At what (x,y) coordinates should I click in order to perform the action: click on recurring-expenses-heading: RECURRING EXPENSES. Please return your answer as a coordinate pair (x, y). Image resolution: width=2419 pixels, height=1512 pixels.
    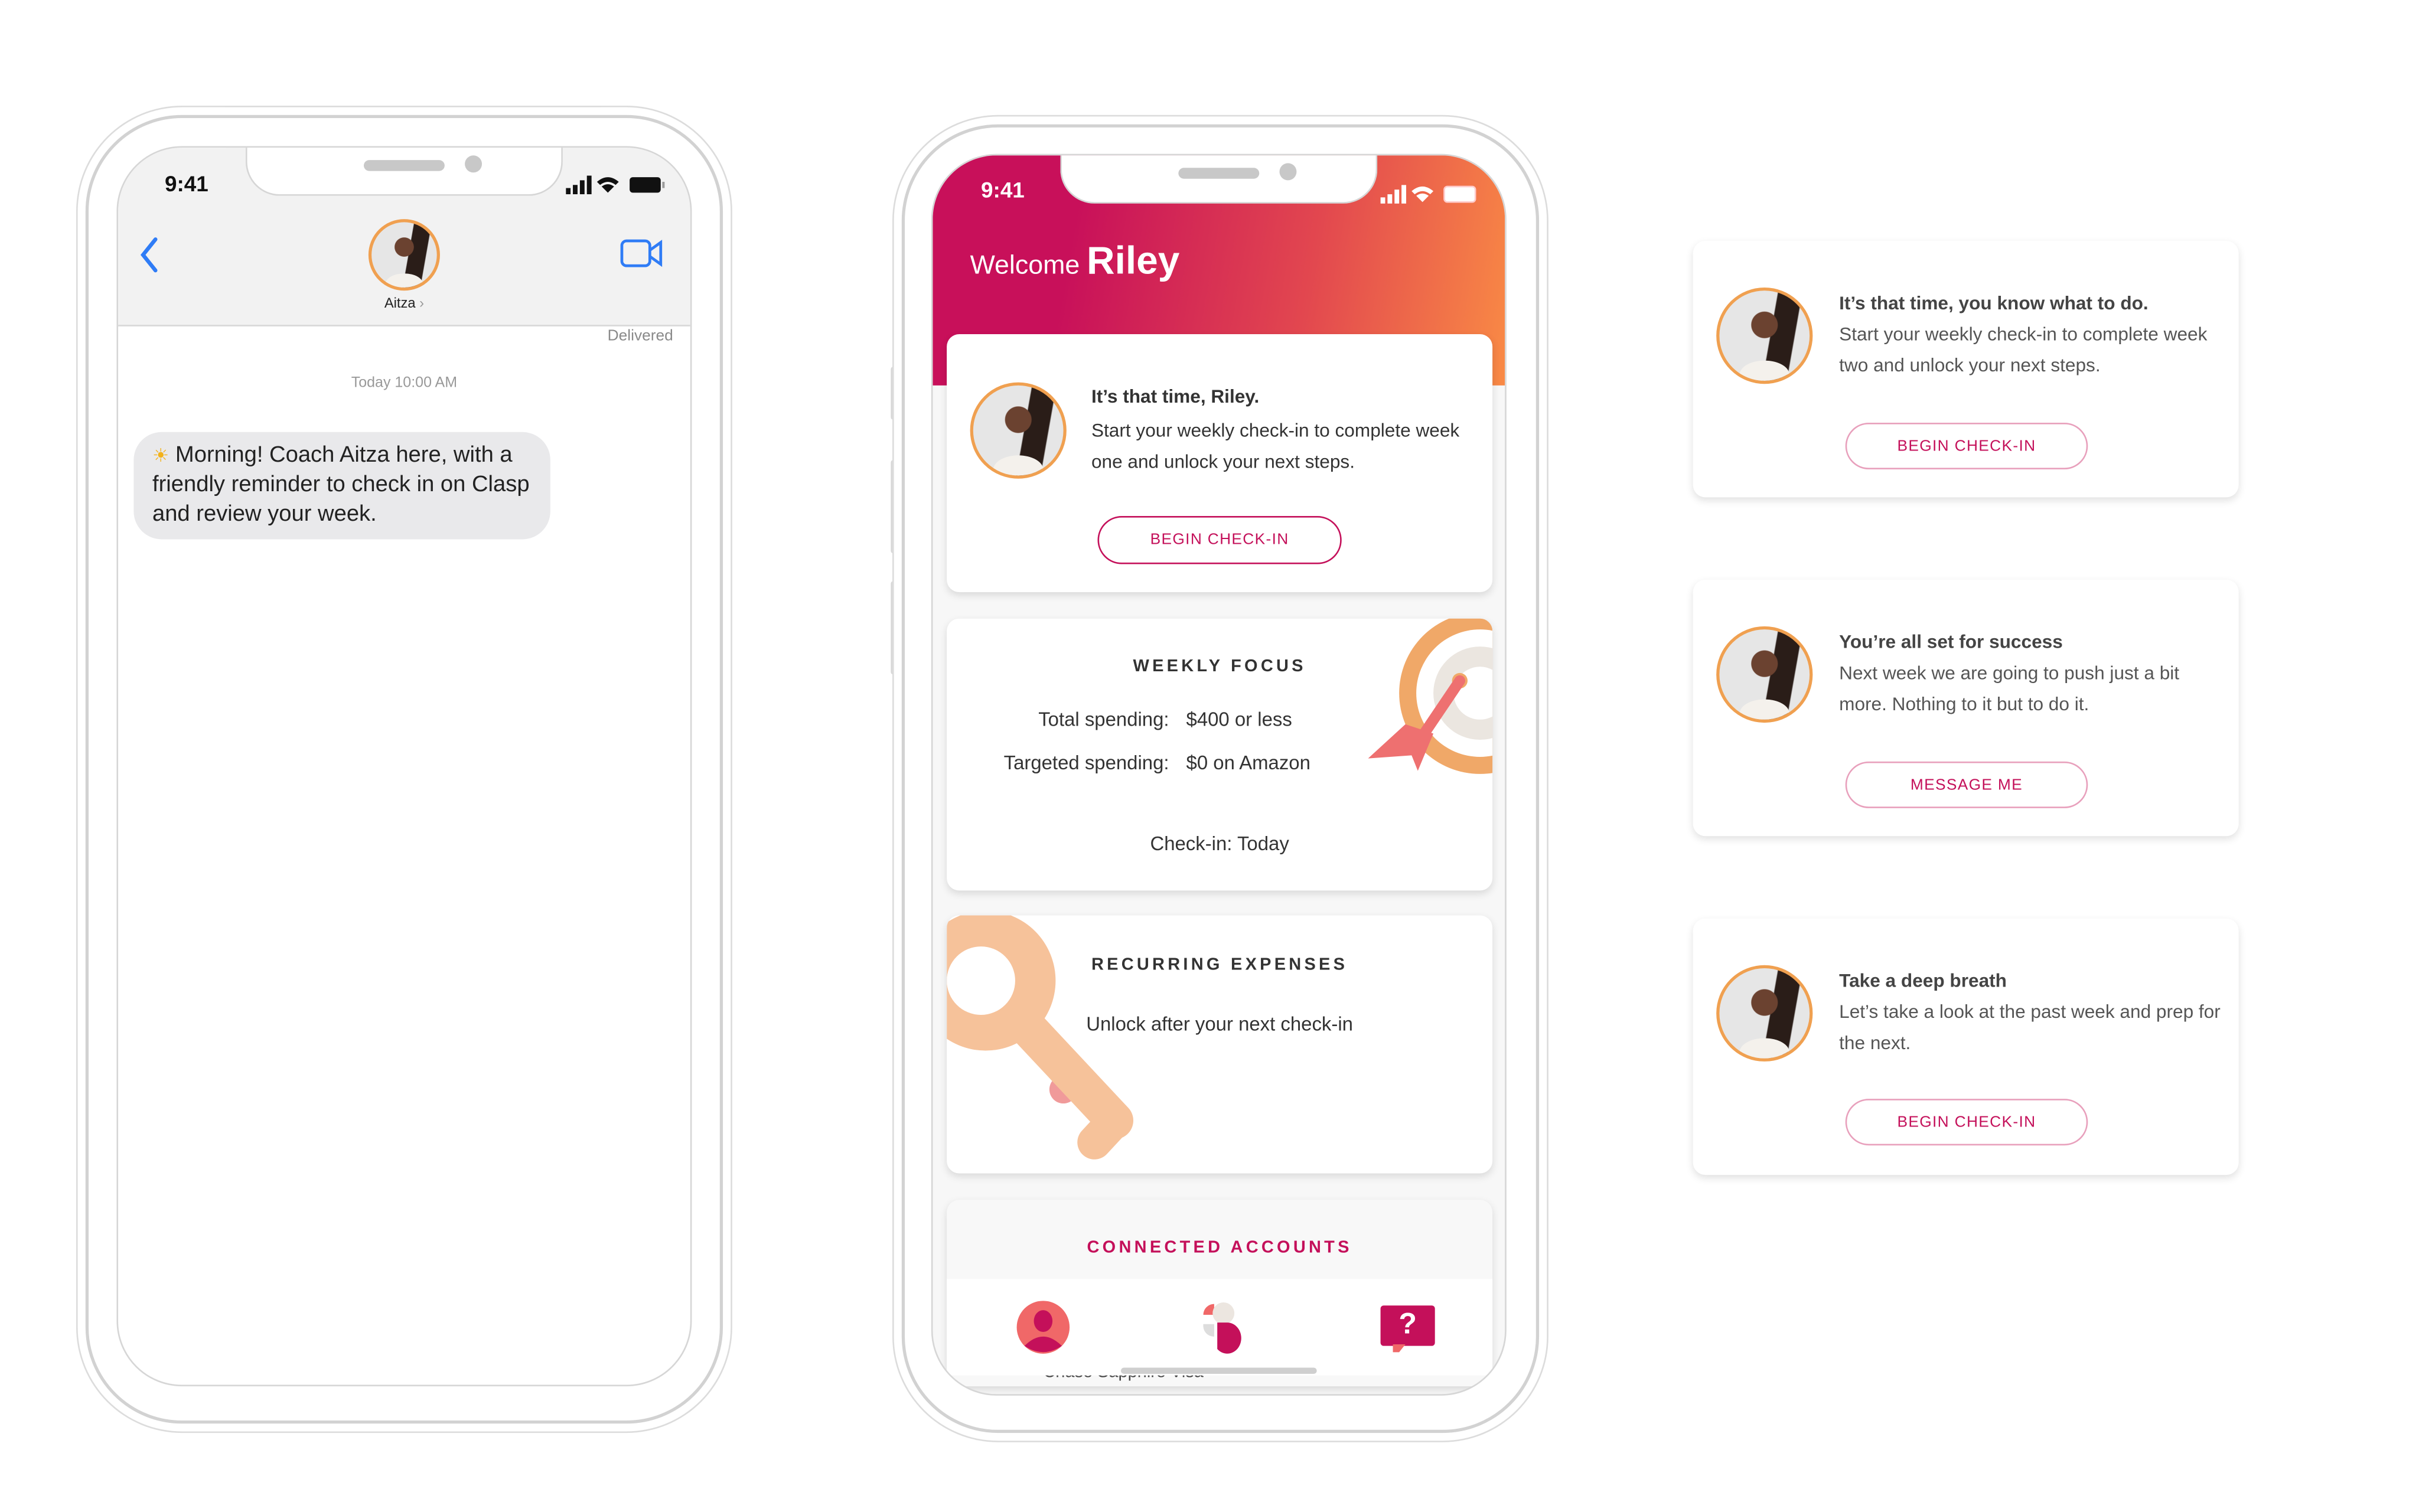
    Looking at the image, I should click on (1219, 965).